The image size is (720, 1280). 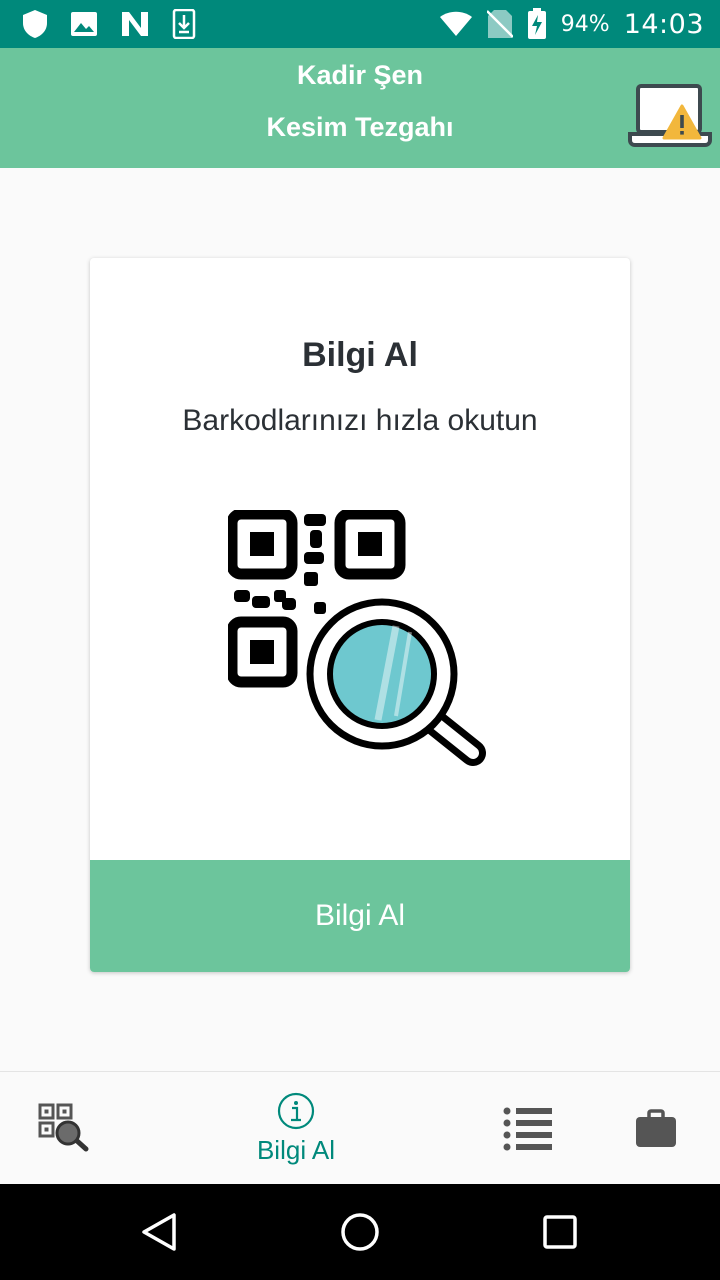 I want to click on user-name: Kadir Şen, so click(x=360, y=75).